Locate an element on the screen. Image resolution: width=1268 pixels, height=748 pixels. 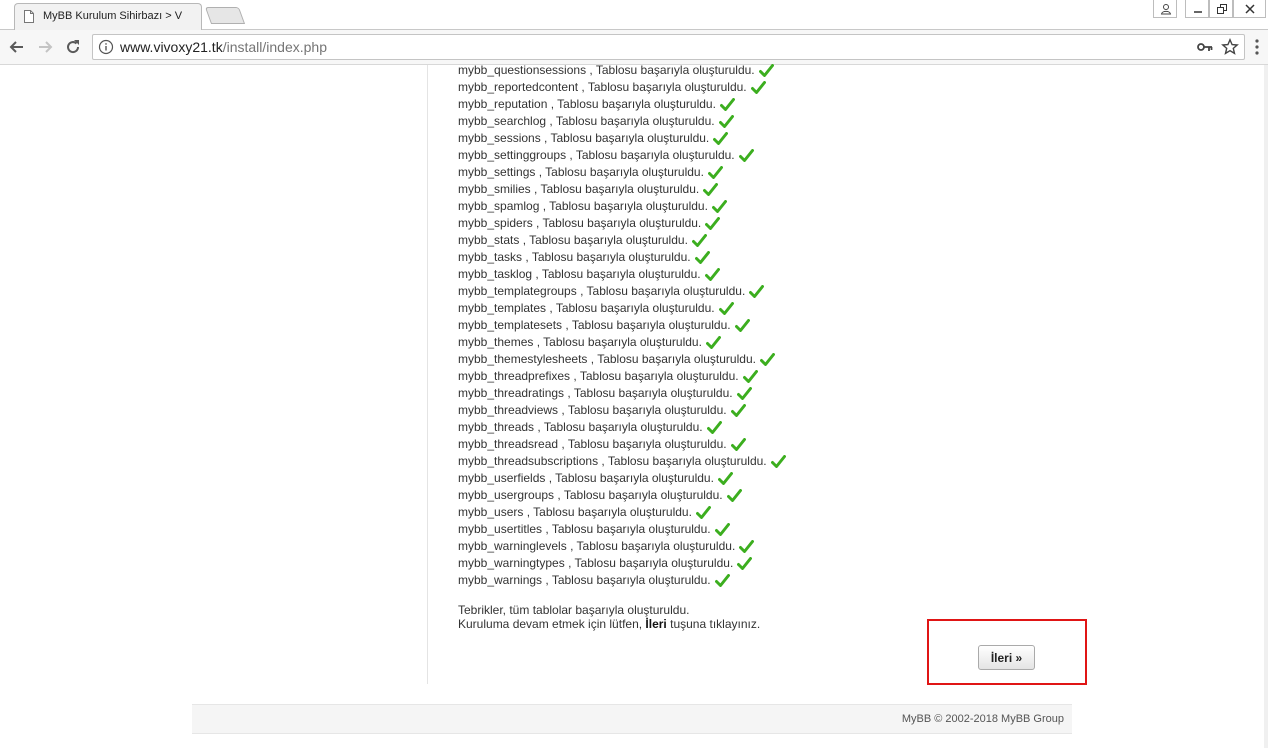
table-name: mybb_smilies is located at coordinates (494, 189).